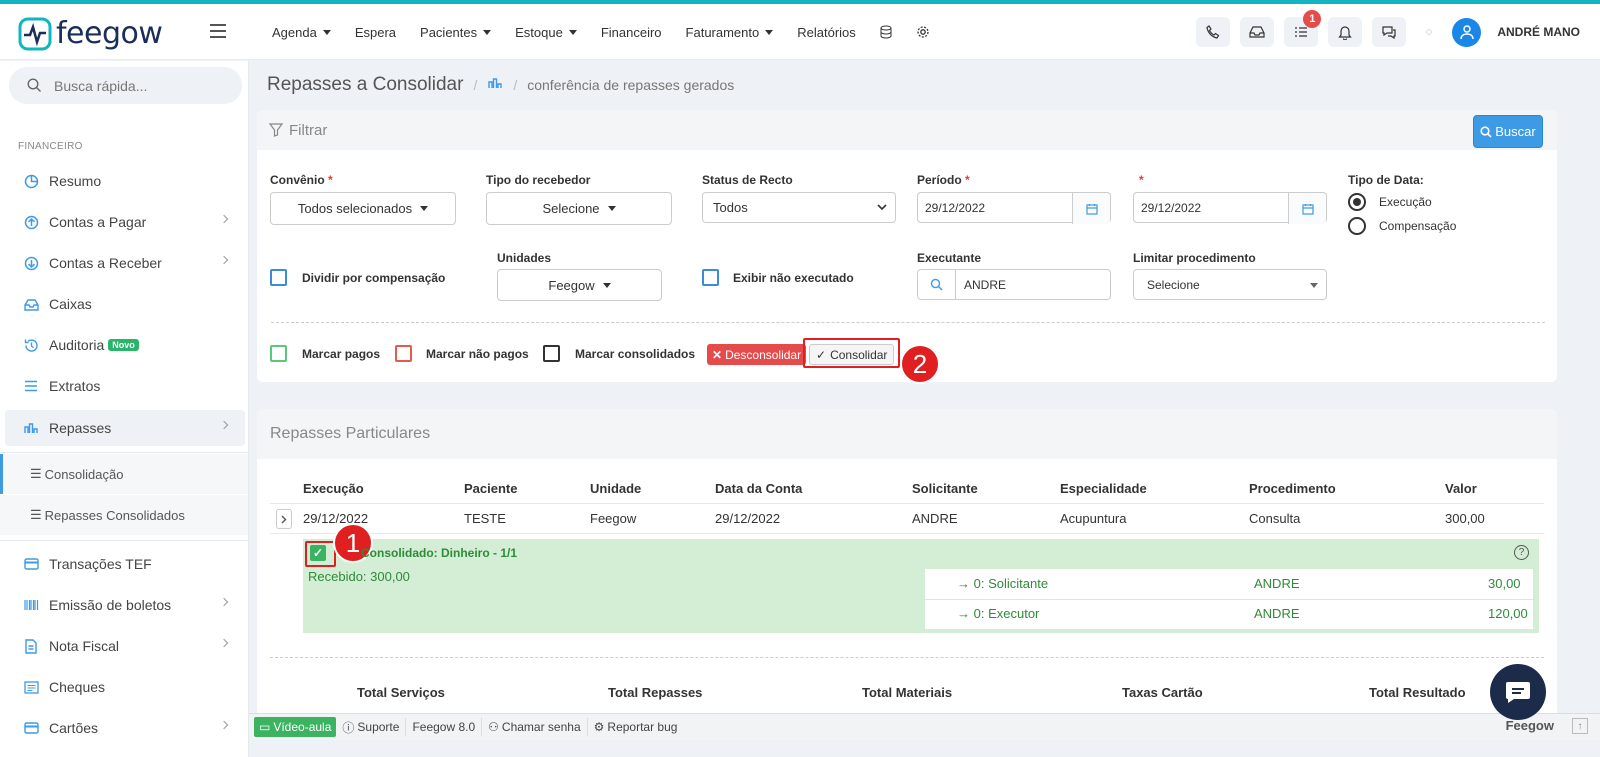 The width and height of the screenshot is (1600, 757). What do you see at coordinates (278, 353) in the screenshot?
I see `marcar-pagos-checkbox` at bounding box center [278, 353].